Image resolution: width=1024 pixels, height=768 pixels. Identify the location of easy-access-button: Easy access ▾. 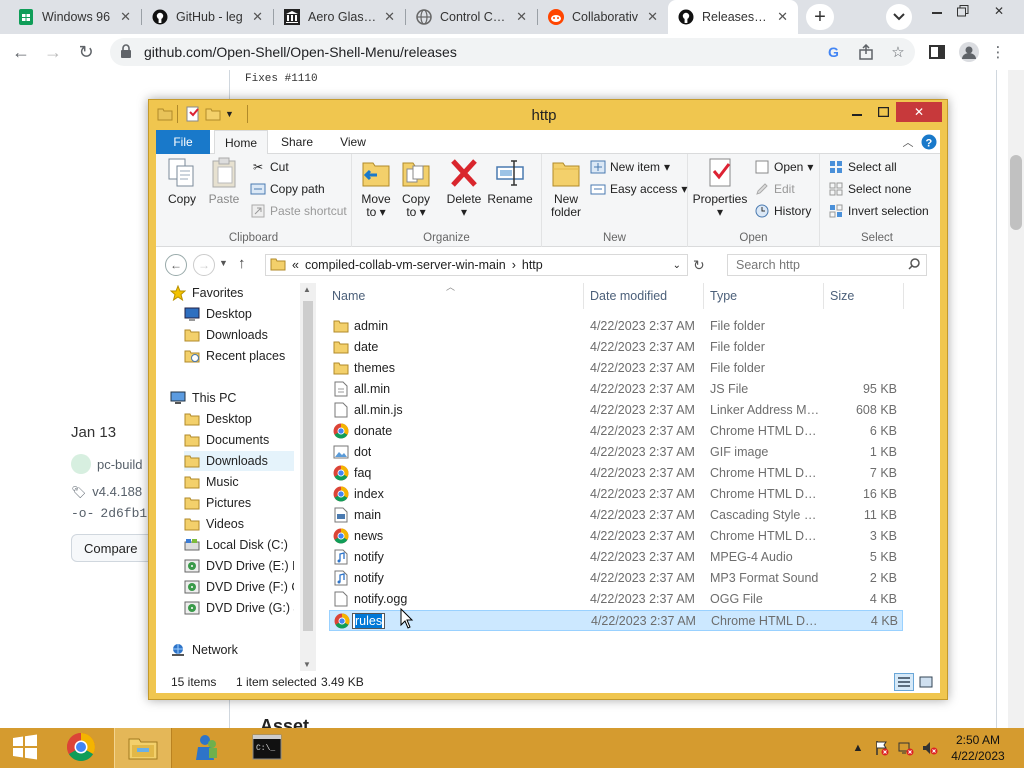
(638, 189).